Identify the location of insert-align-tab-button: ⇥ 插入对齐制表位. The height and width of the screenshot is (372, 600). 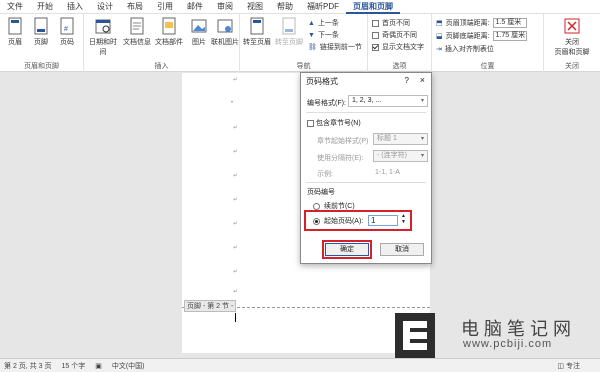
(465, 49).